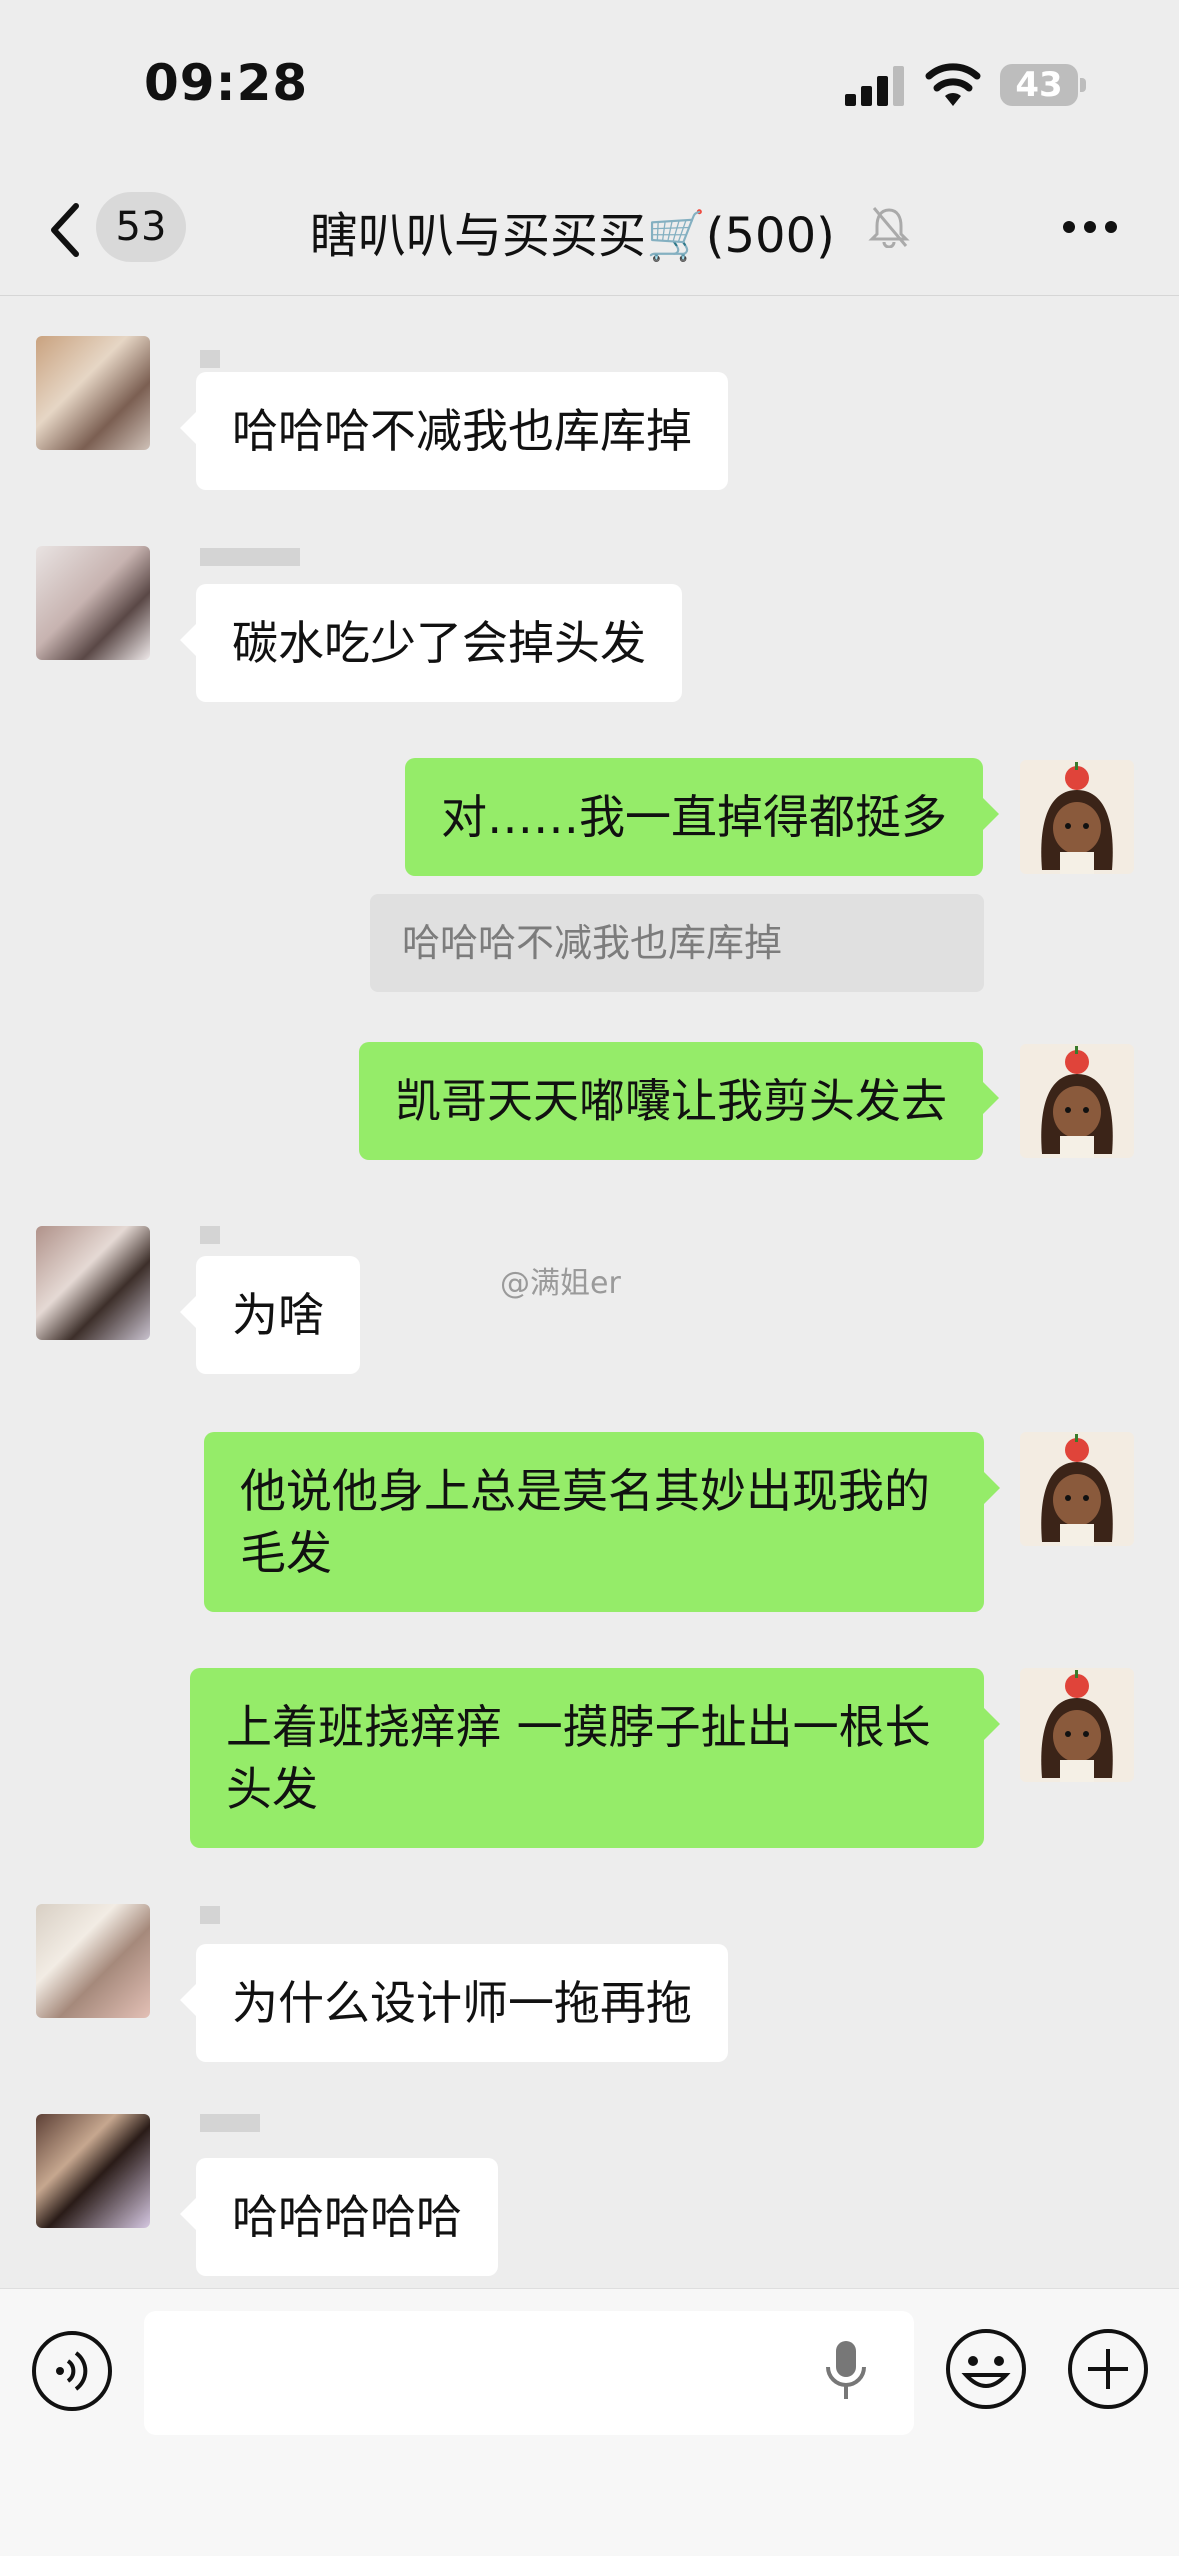  What do you see at coordinates (572, 236) in the screenshot?
I see `chat-title: 瞎叭叭与买买买🛒(500)` at bounding box center [572, 236].